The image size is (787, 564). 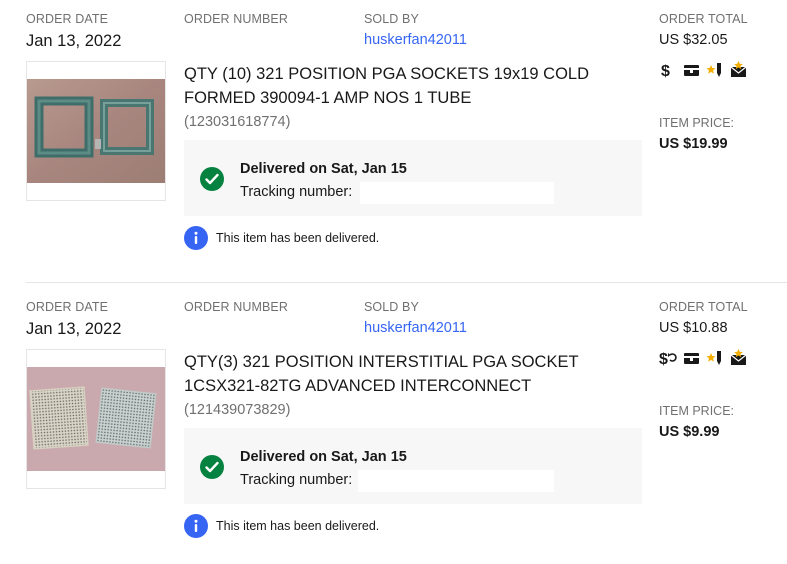 I want to click on dollar-icon: $, so click(x=669, y=70).